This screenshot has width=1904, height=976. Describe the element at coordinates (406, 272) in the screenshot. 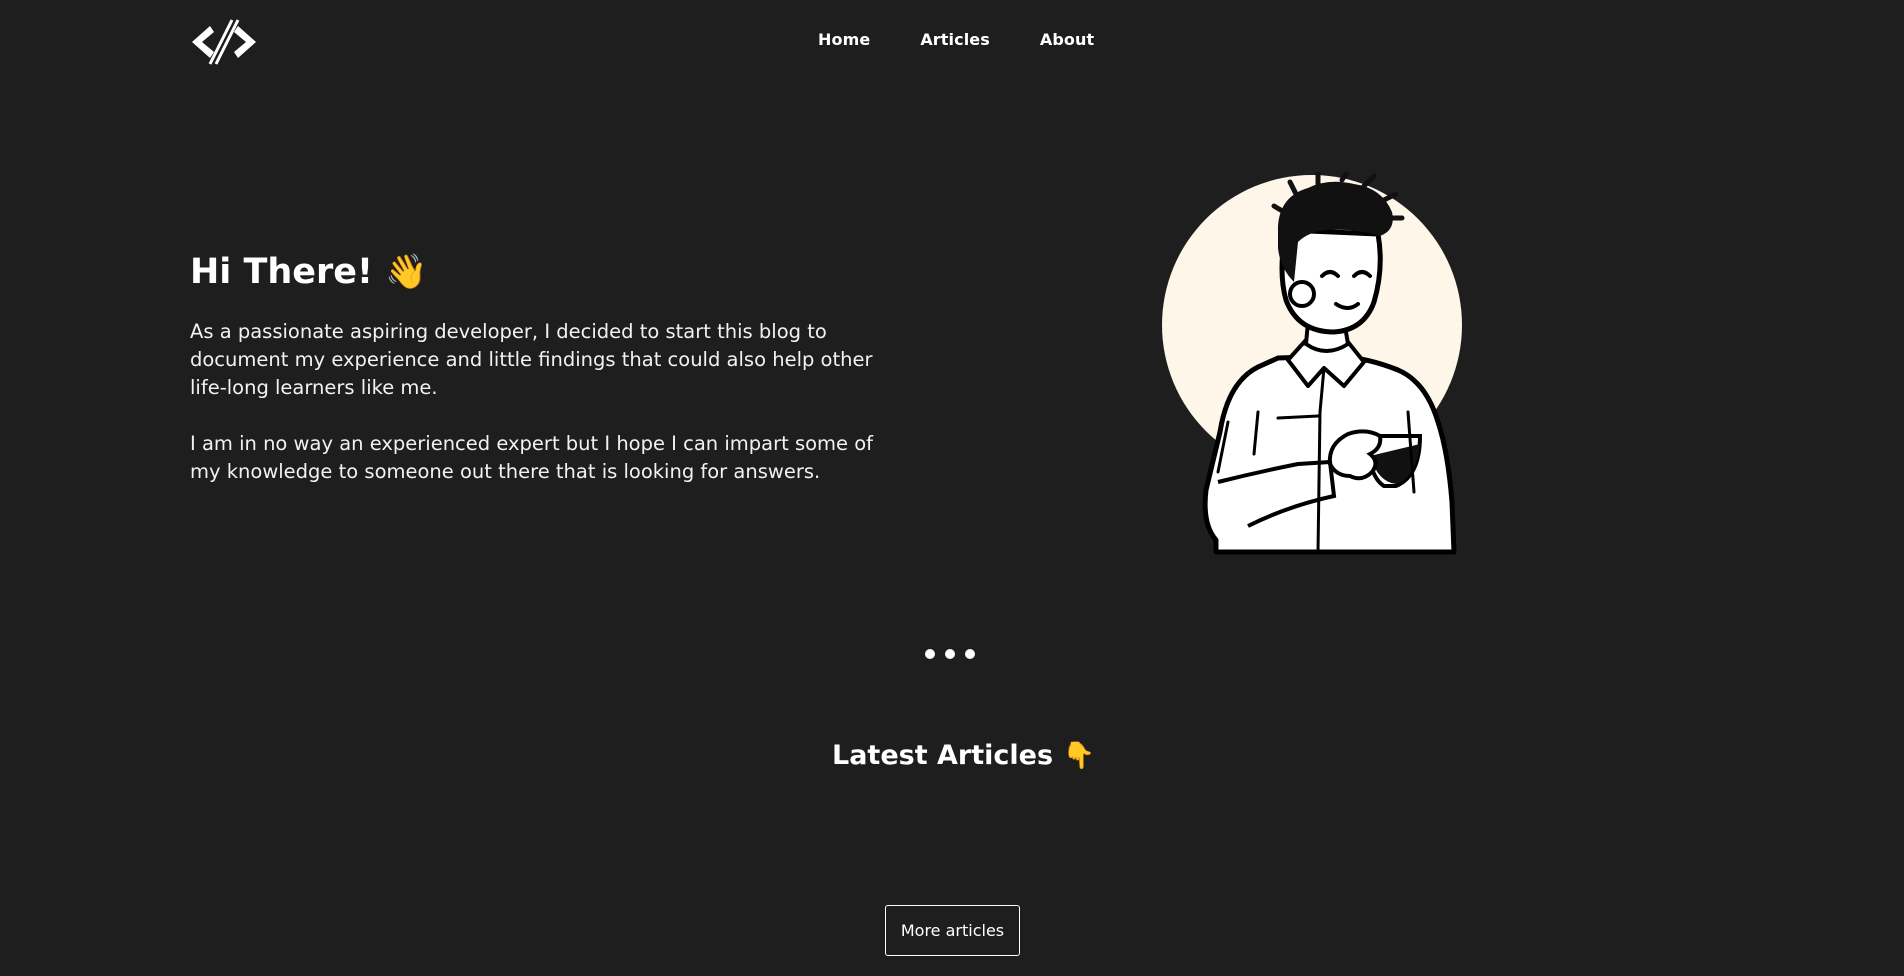

I see `waving-hand-icon: 👋` at that location.